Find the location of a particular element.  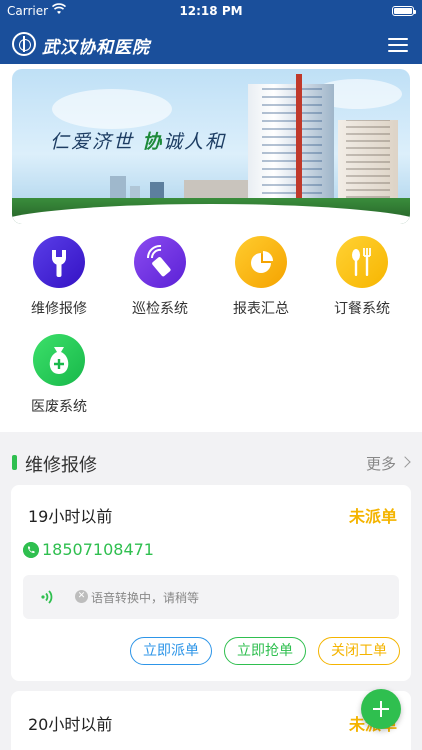

phone-icon is located at coordinates (31, 550).